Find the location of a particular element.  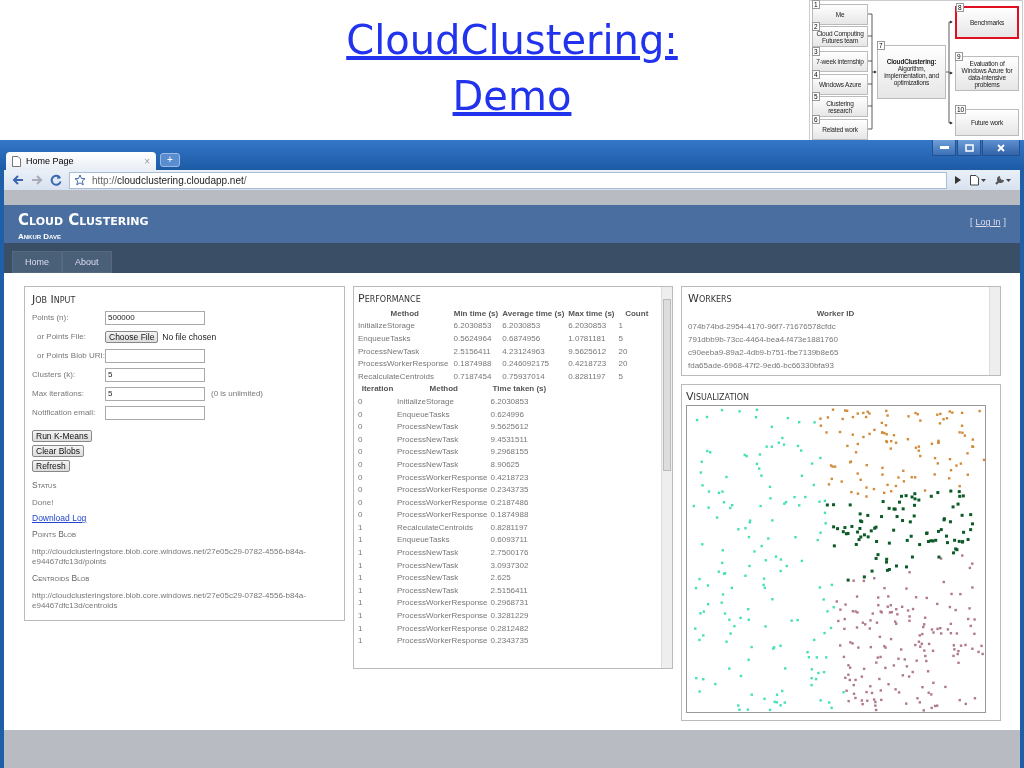

scroll-thumb is located at coordinates (667, 385).